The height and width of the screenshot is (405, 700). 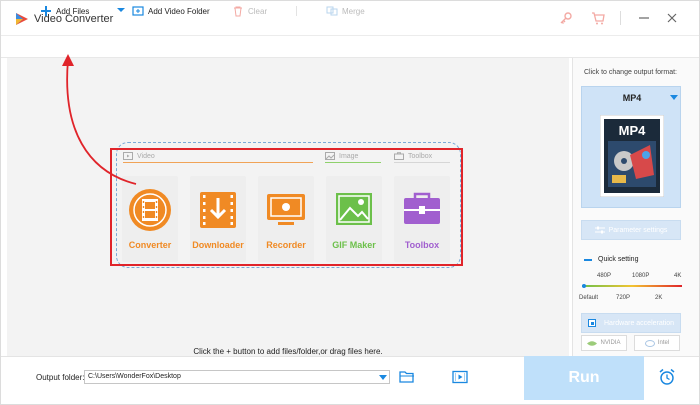 What do you see at coordinates (60, 377) in the screenshot?
I see `output-folder-label: Output folder:` at bounding box center [60, 377].